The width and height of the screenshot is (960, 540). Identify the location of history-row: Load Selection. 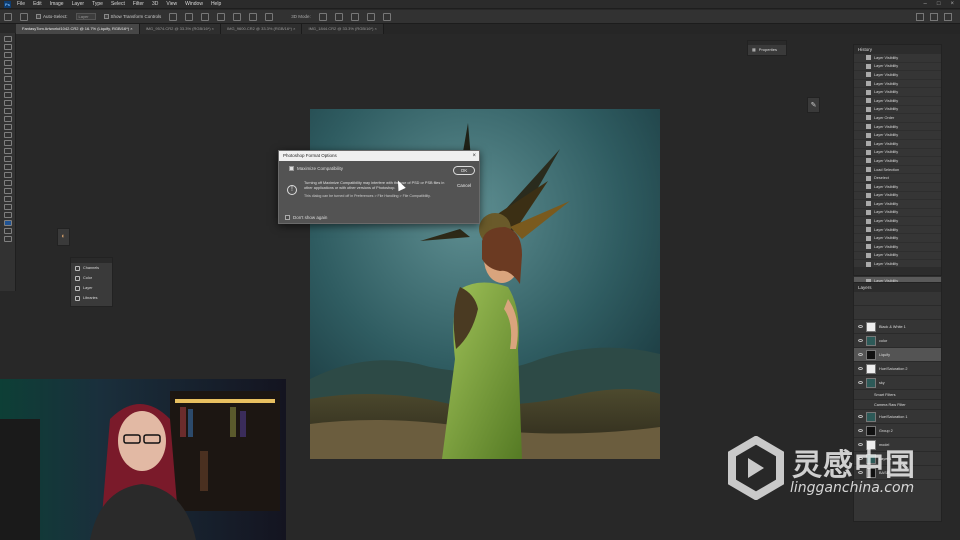
(897, 170).